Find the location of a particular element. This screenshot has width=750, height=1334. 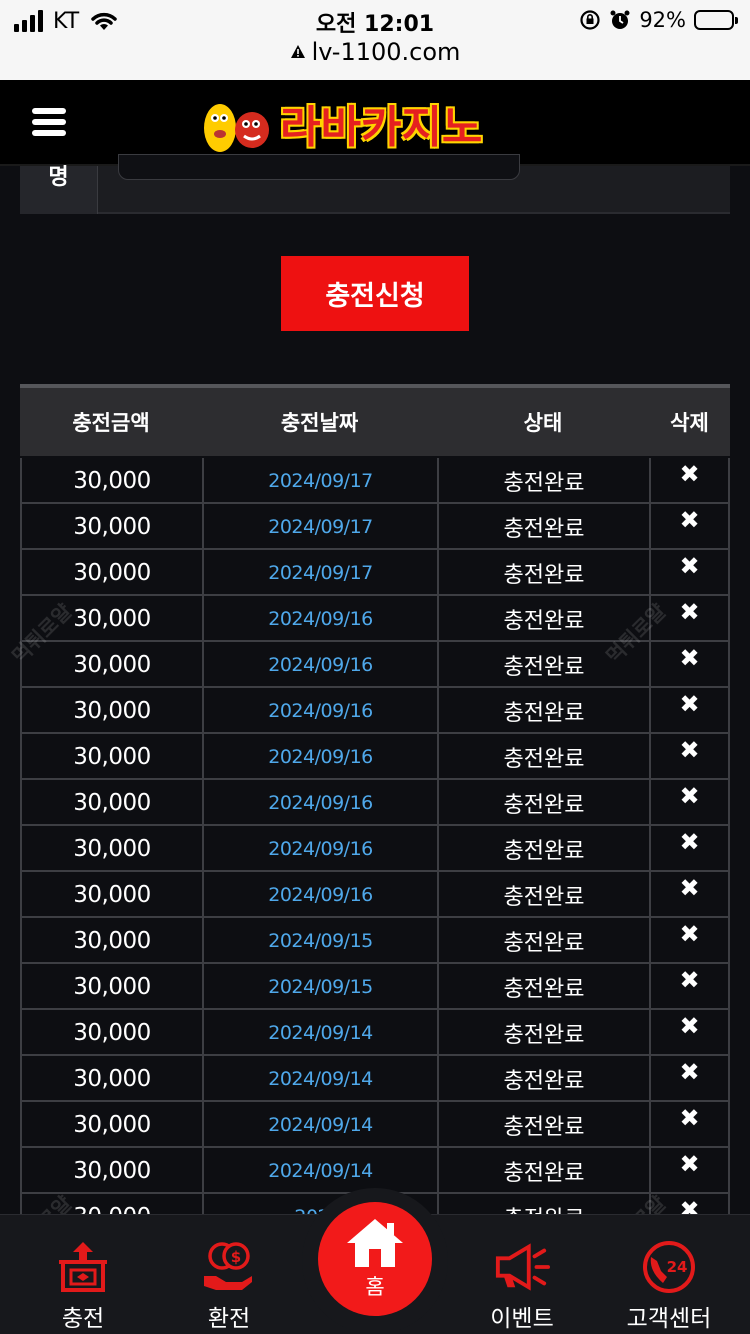

site-logo: 라바카지노 is located at coordinates (340, 123).